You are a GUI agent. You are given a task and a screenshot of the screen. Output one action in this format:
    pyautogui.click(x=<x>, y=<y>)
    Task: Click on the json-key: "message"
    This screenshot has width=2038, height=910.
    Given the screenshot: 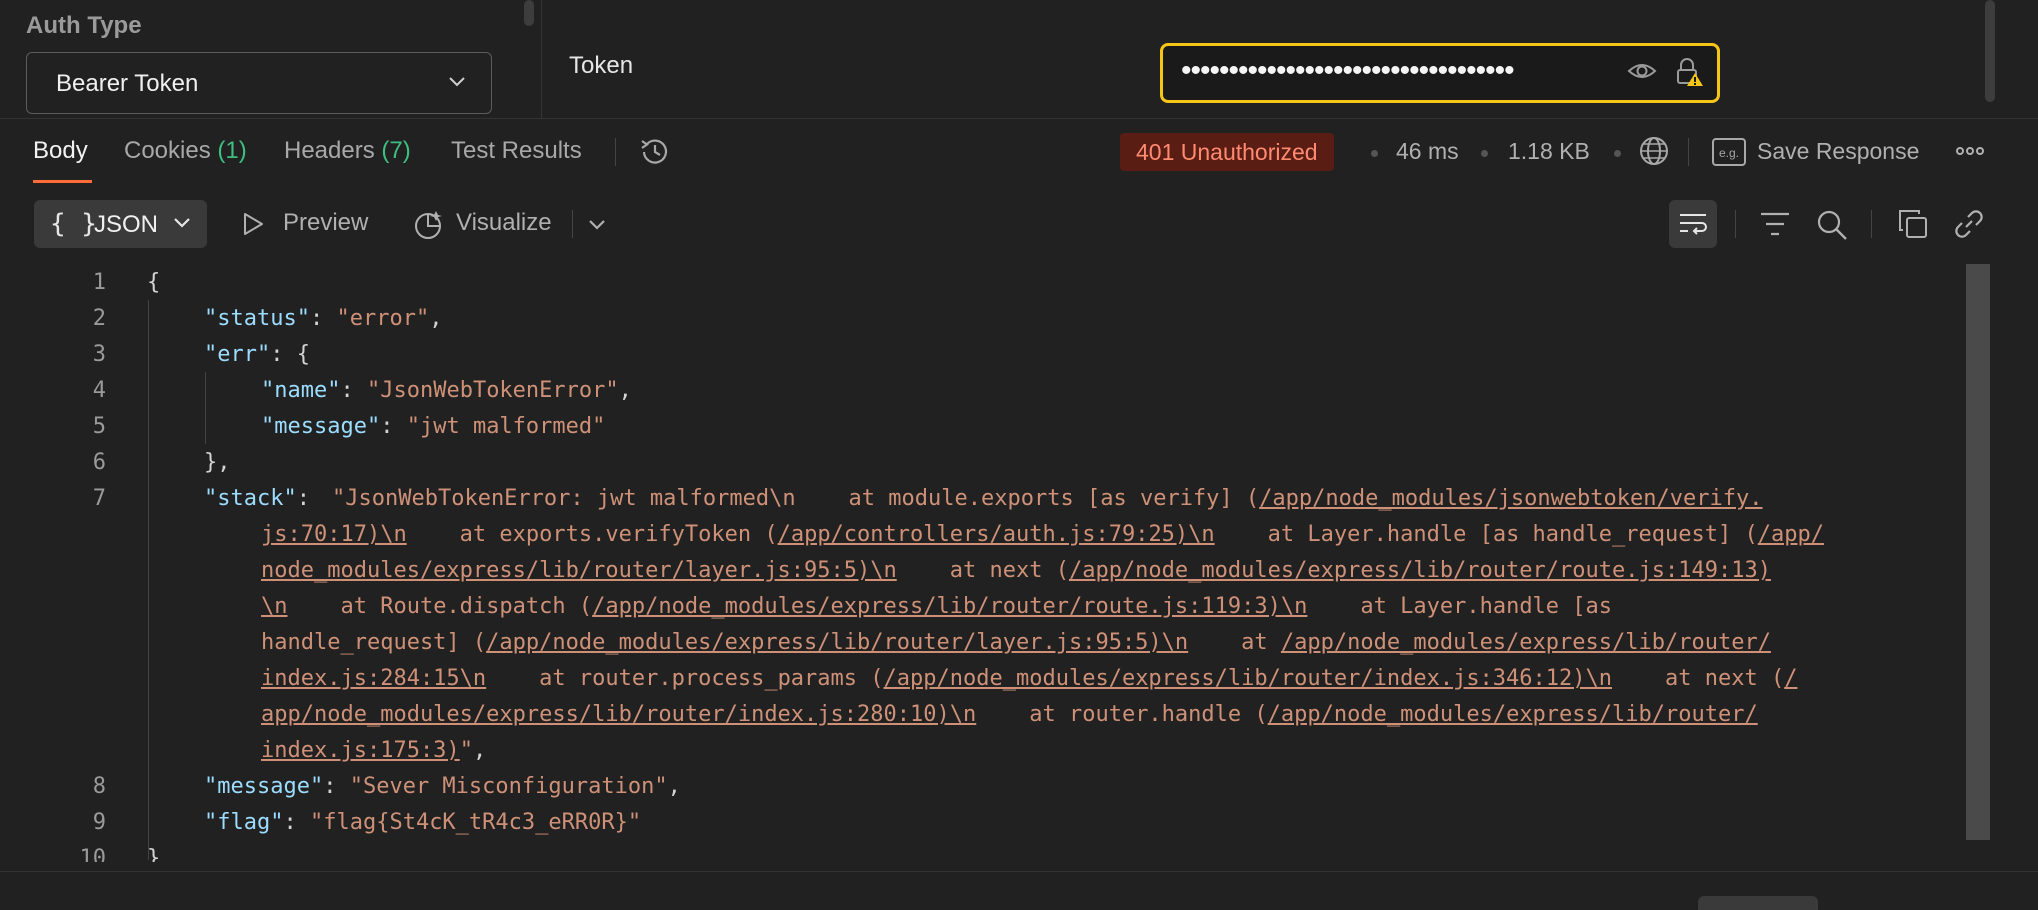 What is the action you would take?
    pyautogui.click(x=264, y=786)
    